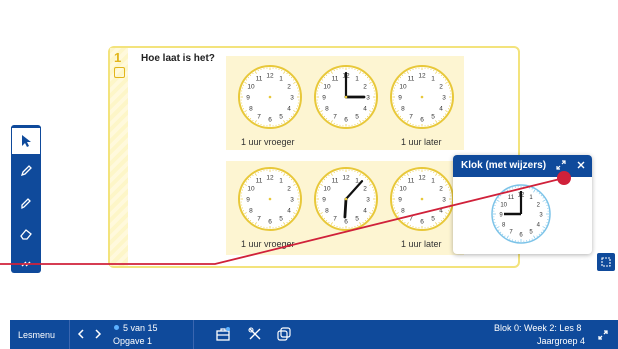  Describe the element at coordinates (511, 198) in the screenshot. I see `widget-clock-number: 11` at that location.